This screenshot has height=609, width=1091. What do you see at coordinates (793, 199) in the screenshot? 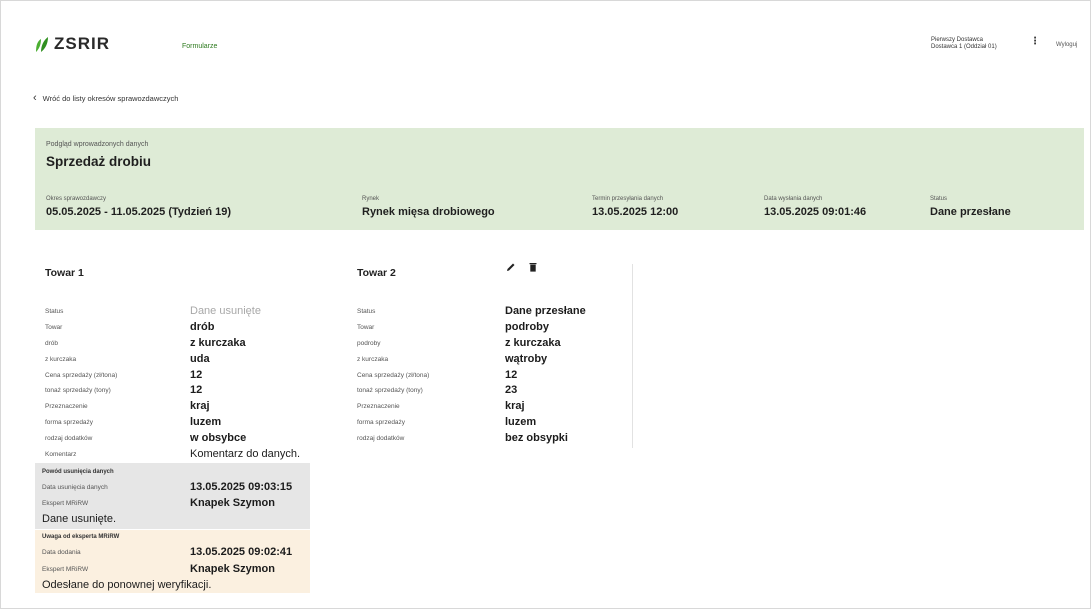
I see `sent-date-label: Data wysłania danych` at bounding box center [793, 199].